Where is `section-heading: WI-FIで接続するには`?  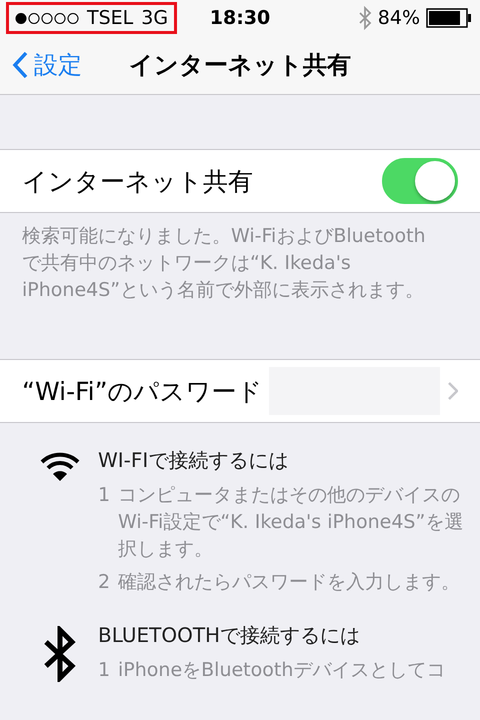
section-heading: WI-FIで接続するには is located at coordinates (193, 460).